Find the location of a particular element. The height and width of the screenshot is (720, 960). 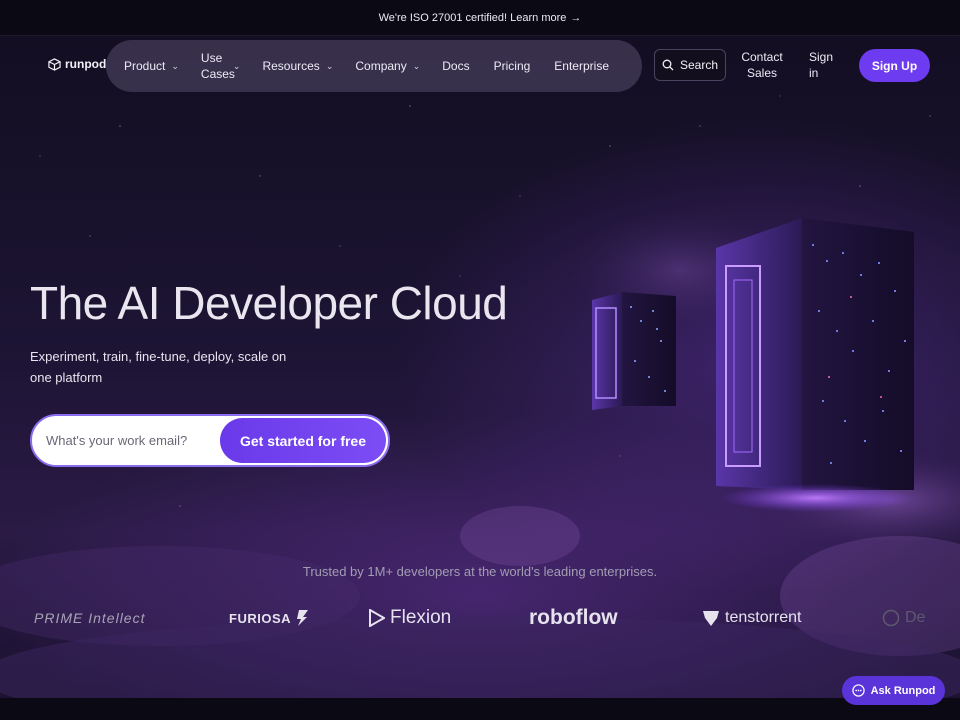

nav-label: Product is located at coordinates (145, 66).